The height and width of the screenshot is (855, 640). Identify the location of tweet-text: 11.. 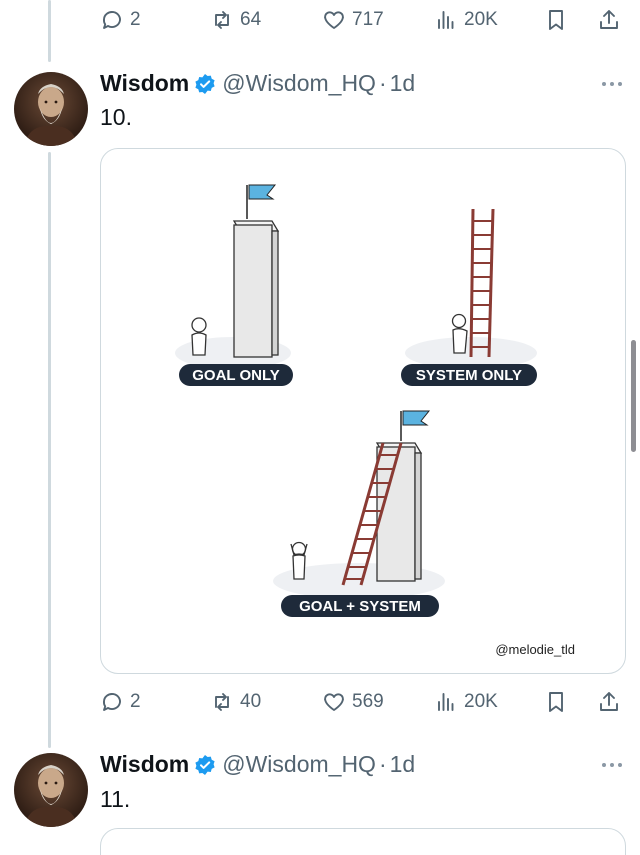
(115, 799).